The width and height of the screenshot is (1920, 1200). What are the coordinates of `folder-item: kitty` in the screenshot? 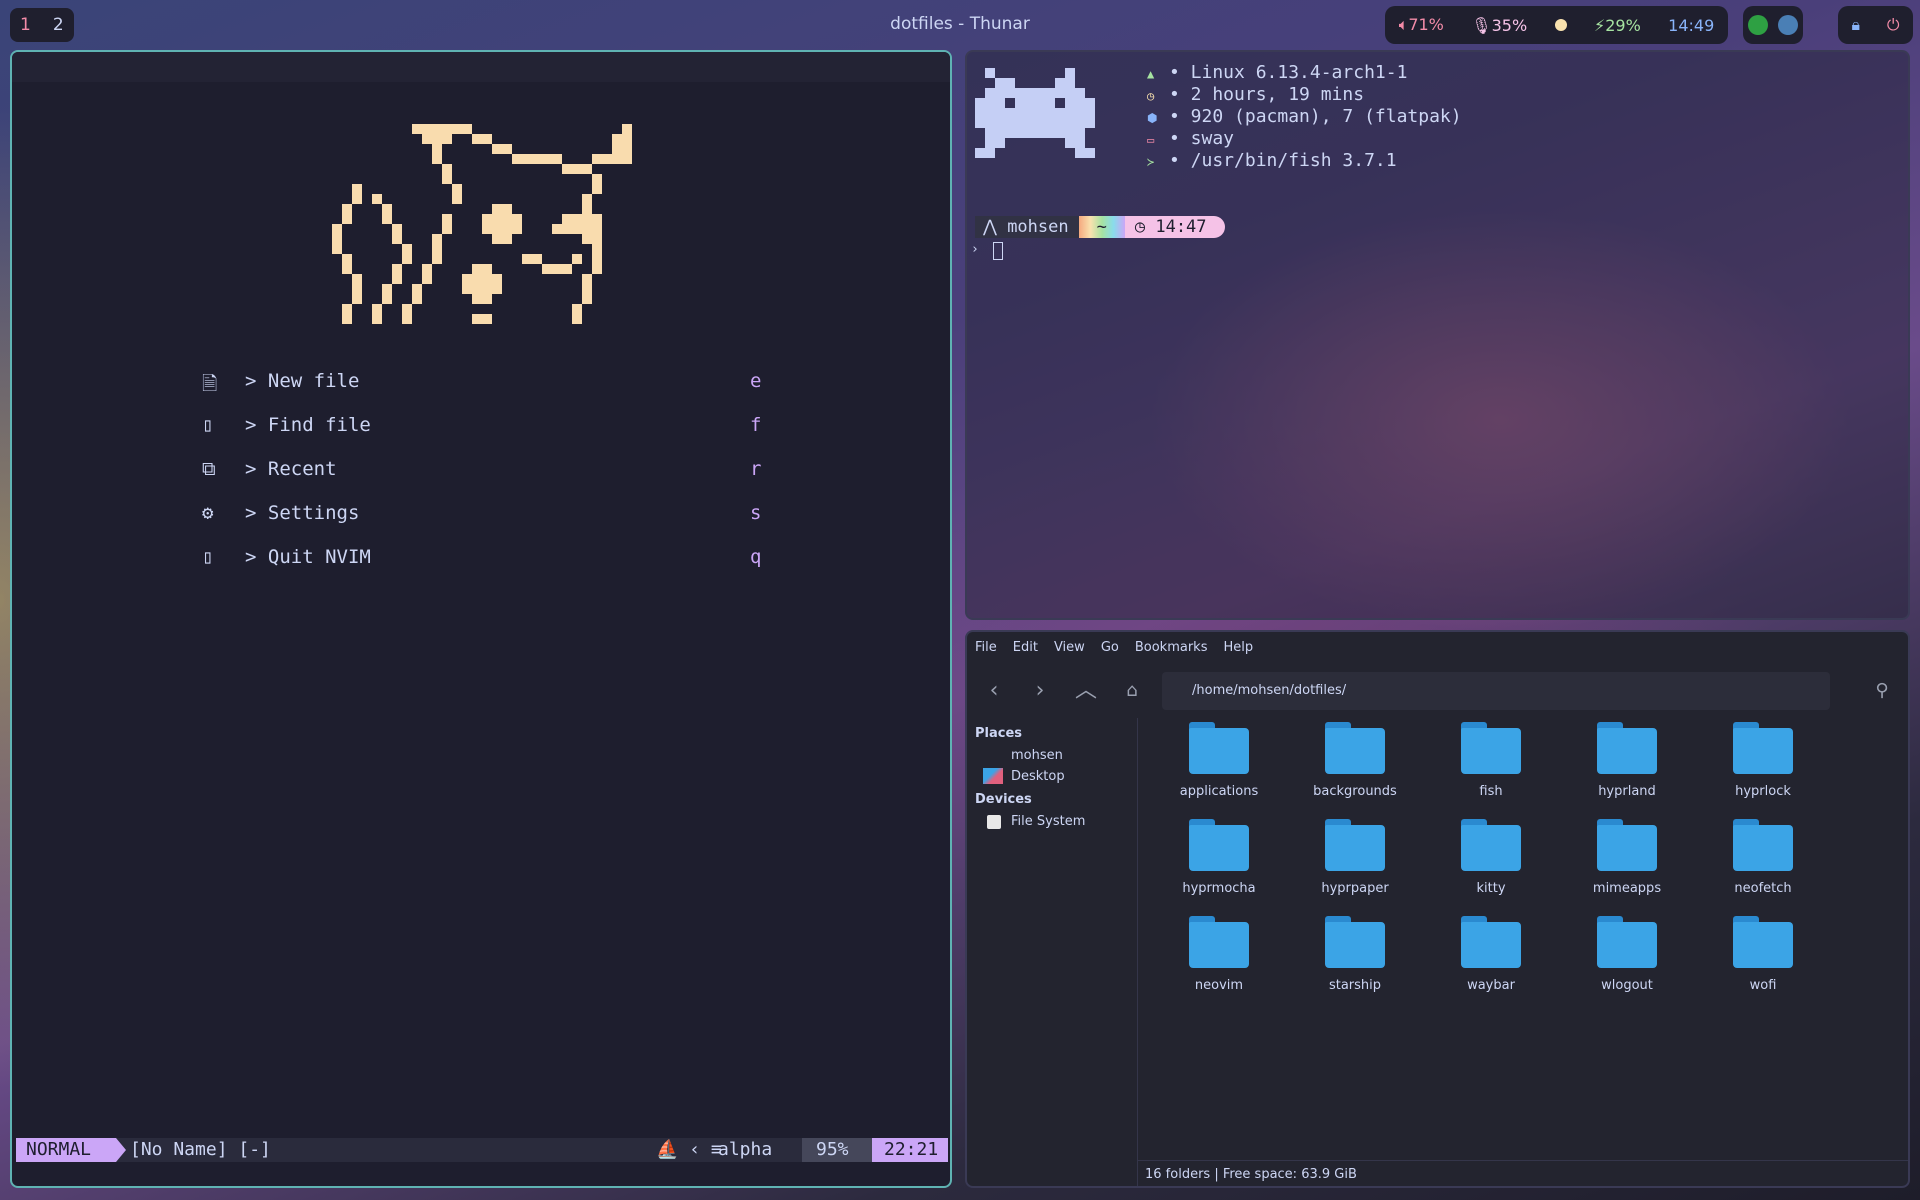 It's located at (1491, 865).